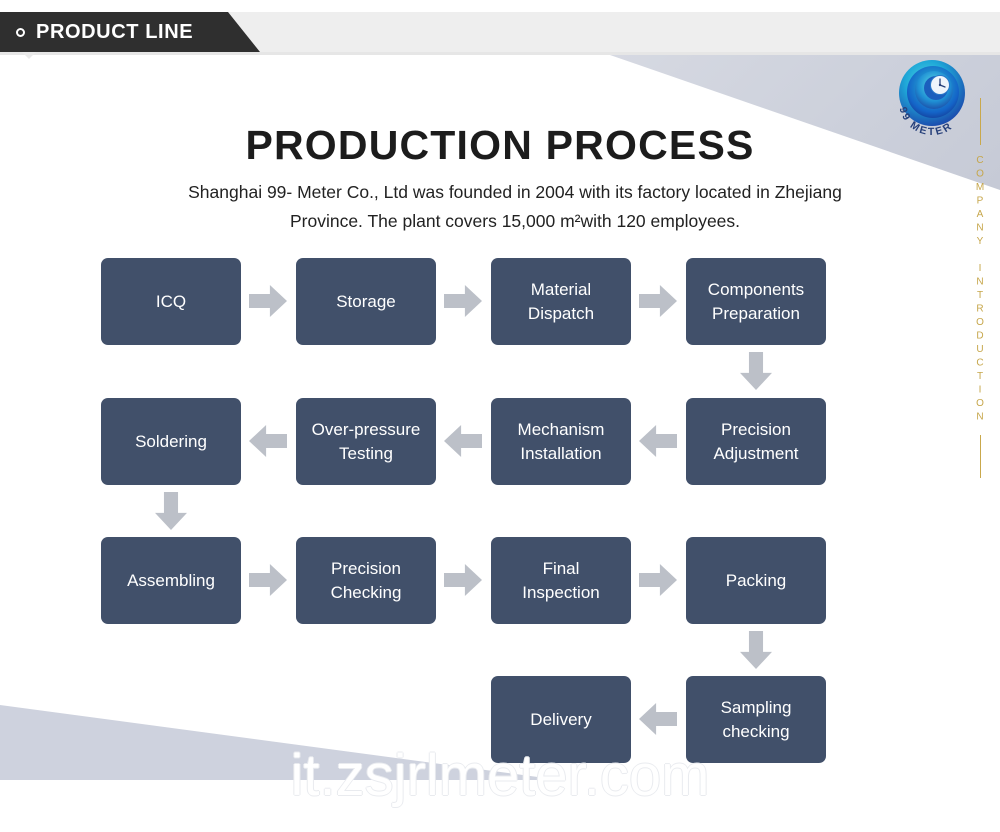 This screenshot has width=1000, height=832. I want to click on flow-node-soldering: Soldering, so click(171, 441).